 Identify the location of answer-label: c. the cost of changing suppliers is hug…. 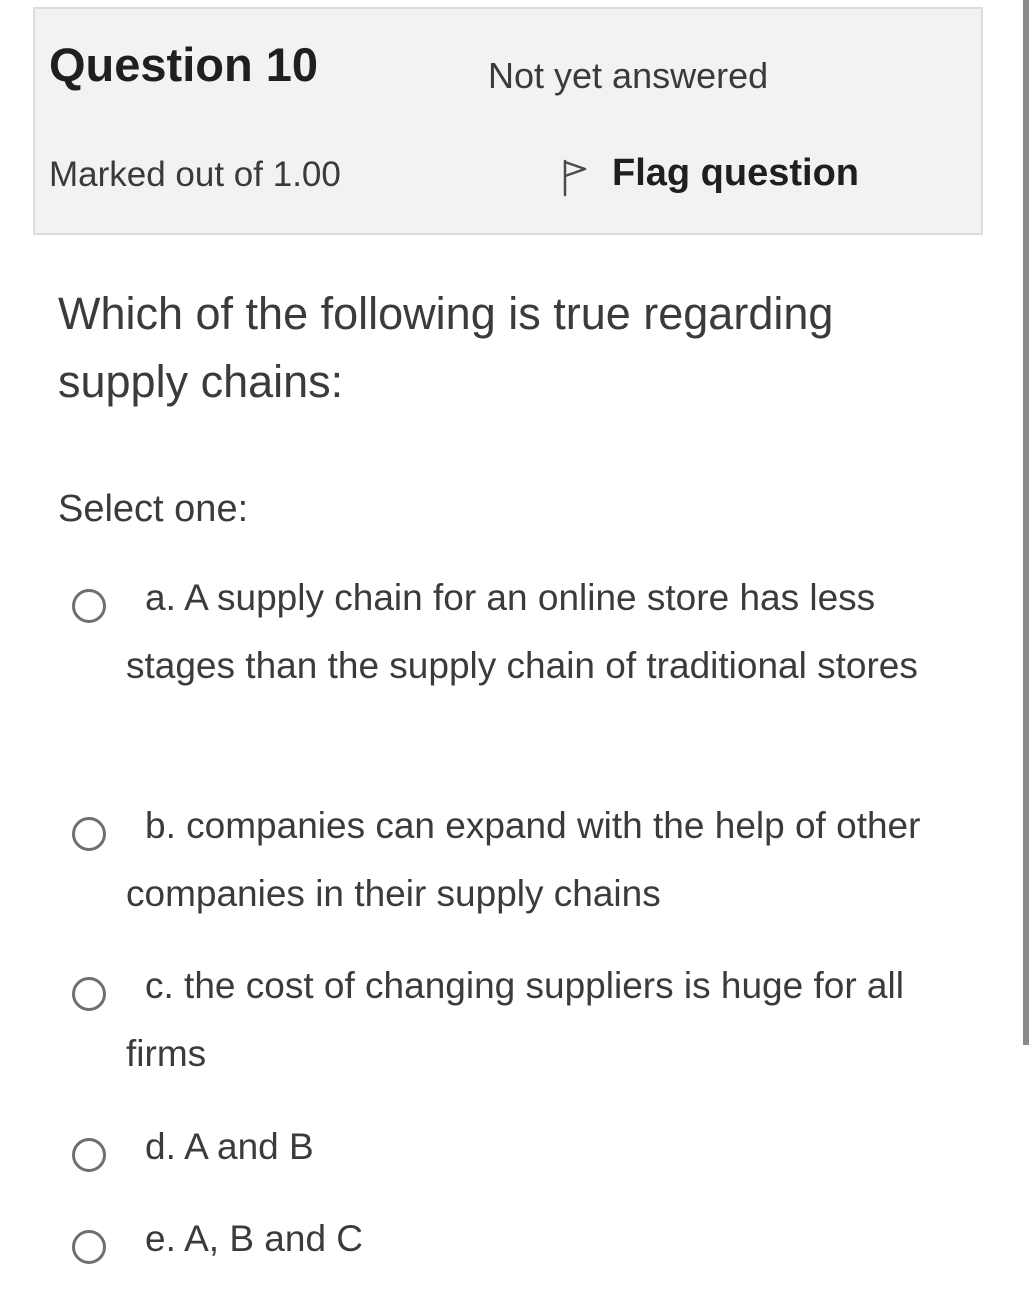
(515, 1019).